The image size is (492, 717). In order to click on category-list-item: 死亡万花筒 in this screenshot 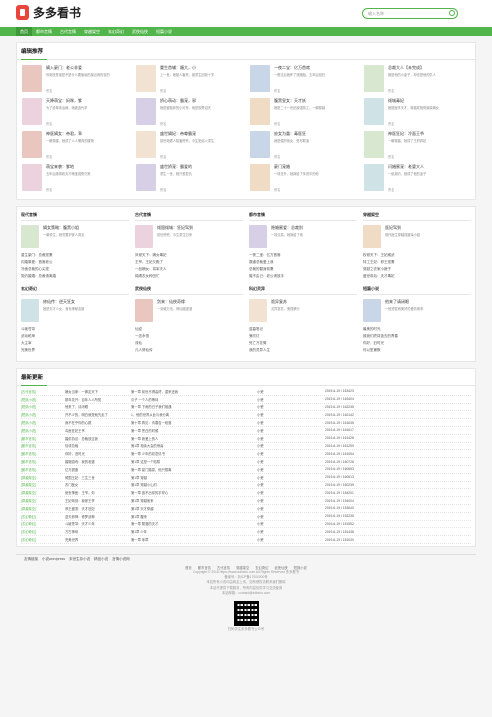, I will do `click(303, 343)`.